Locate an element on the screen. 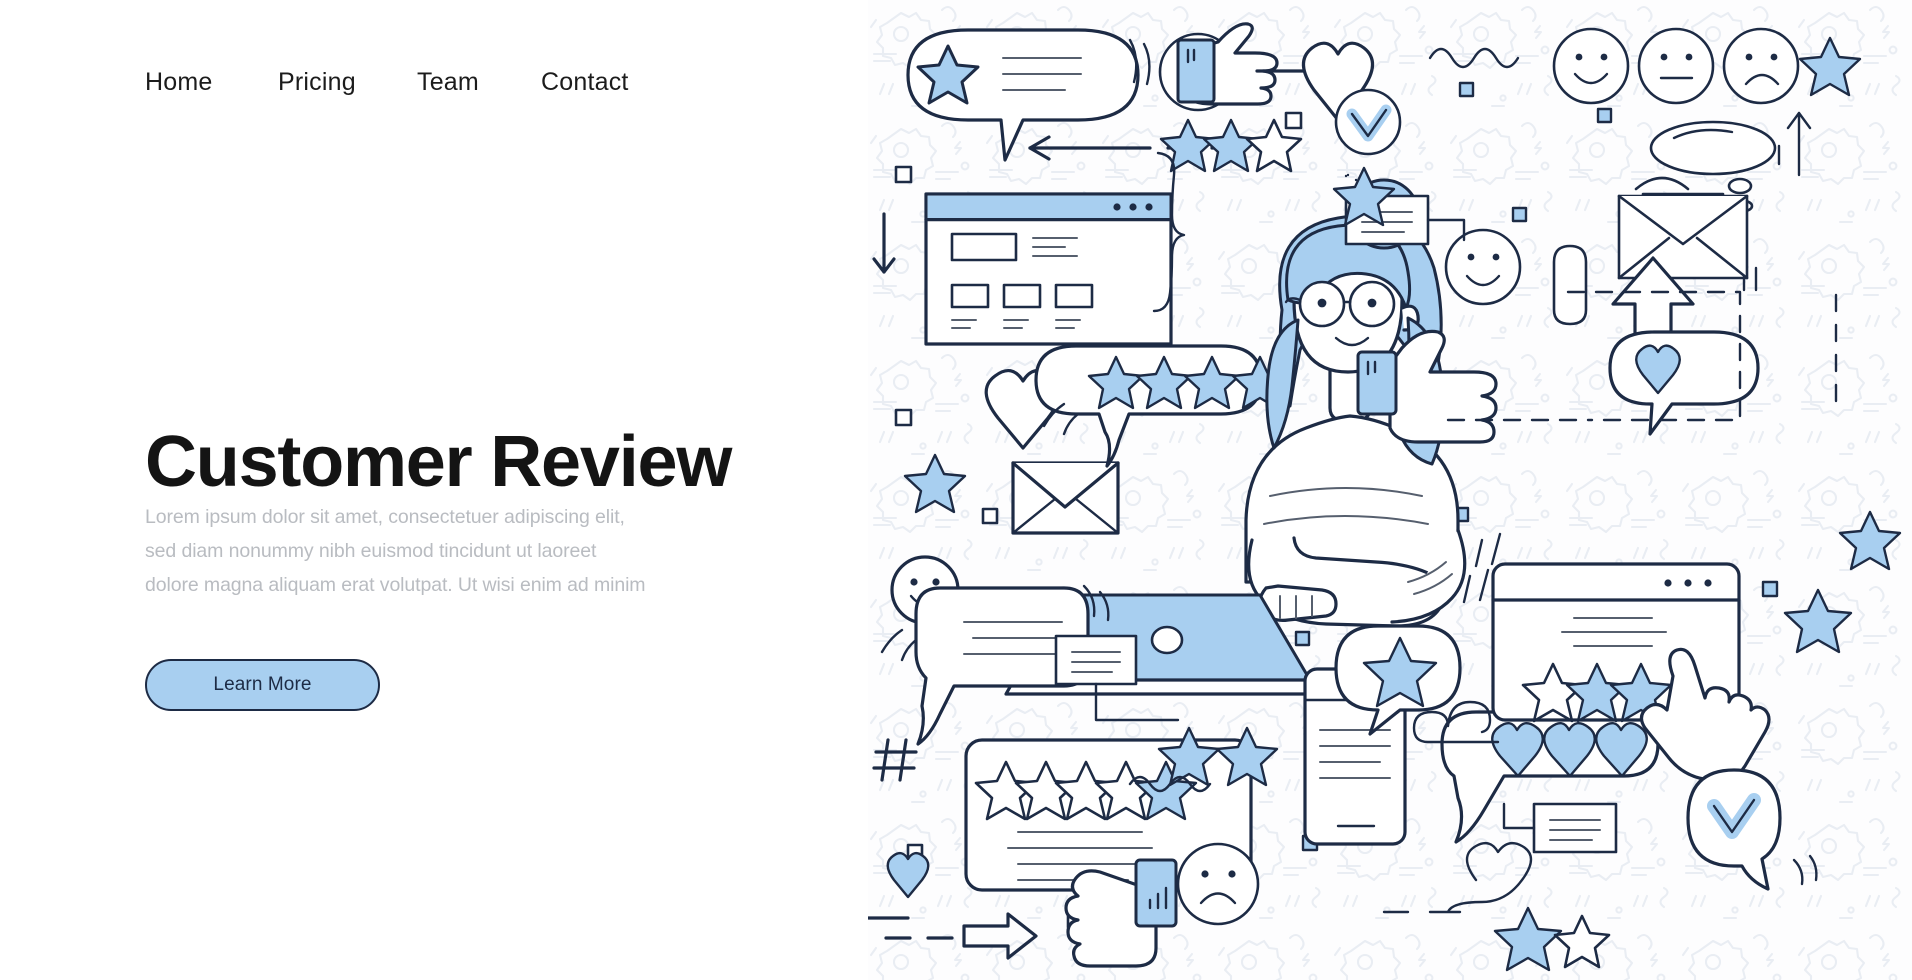  nav-item-pricing: Pricing is located at coordinates (347, 82).